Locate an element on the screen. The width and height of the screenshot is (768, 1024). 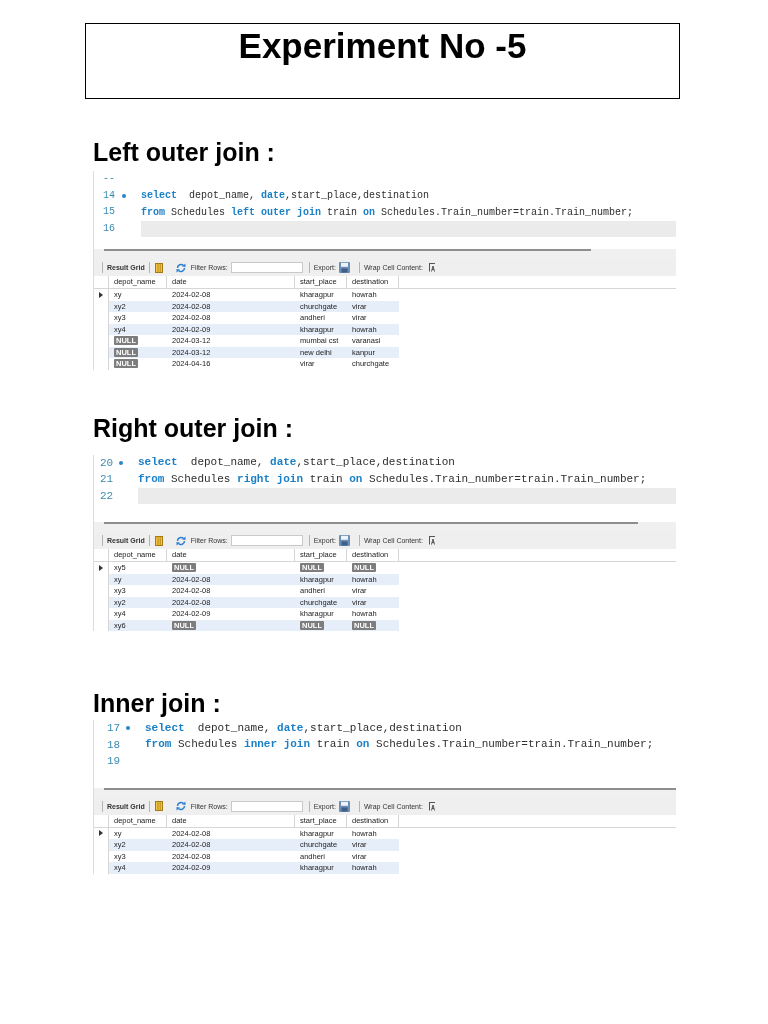
line-number: 15 is located at coordinates (109, 212).